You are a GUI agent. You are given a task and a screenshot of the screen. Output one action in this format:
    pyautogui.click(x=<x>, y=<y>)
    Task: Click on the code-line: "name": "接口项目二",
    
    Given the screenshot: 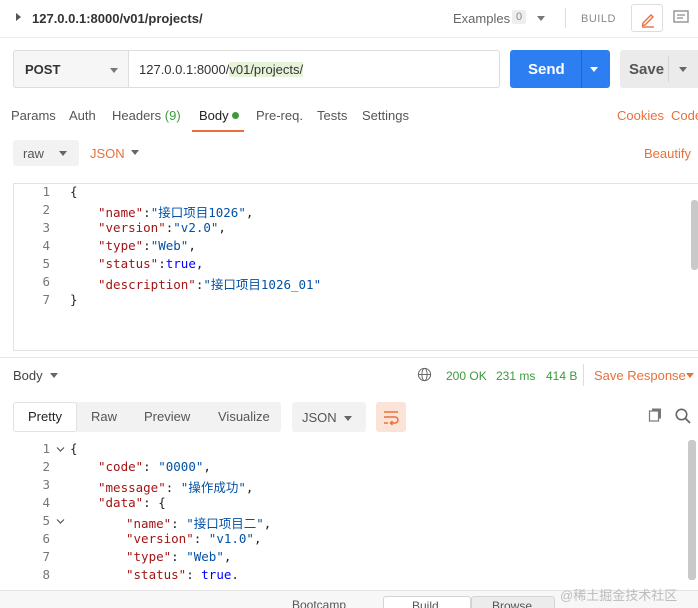 What is the action you would take?
    pyautogui.click(x=198, y=522)
    